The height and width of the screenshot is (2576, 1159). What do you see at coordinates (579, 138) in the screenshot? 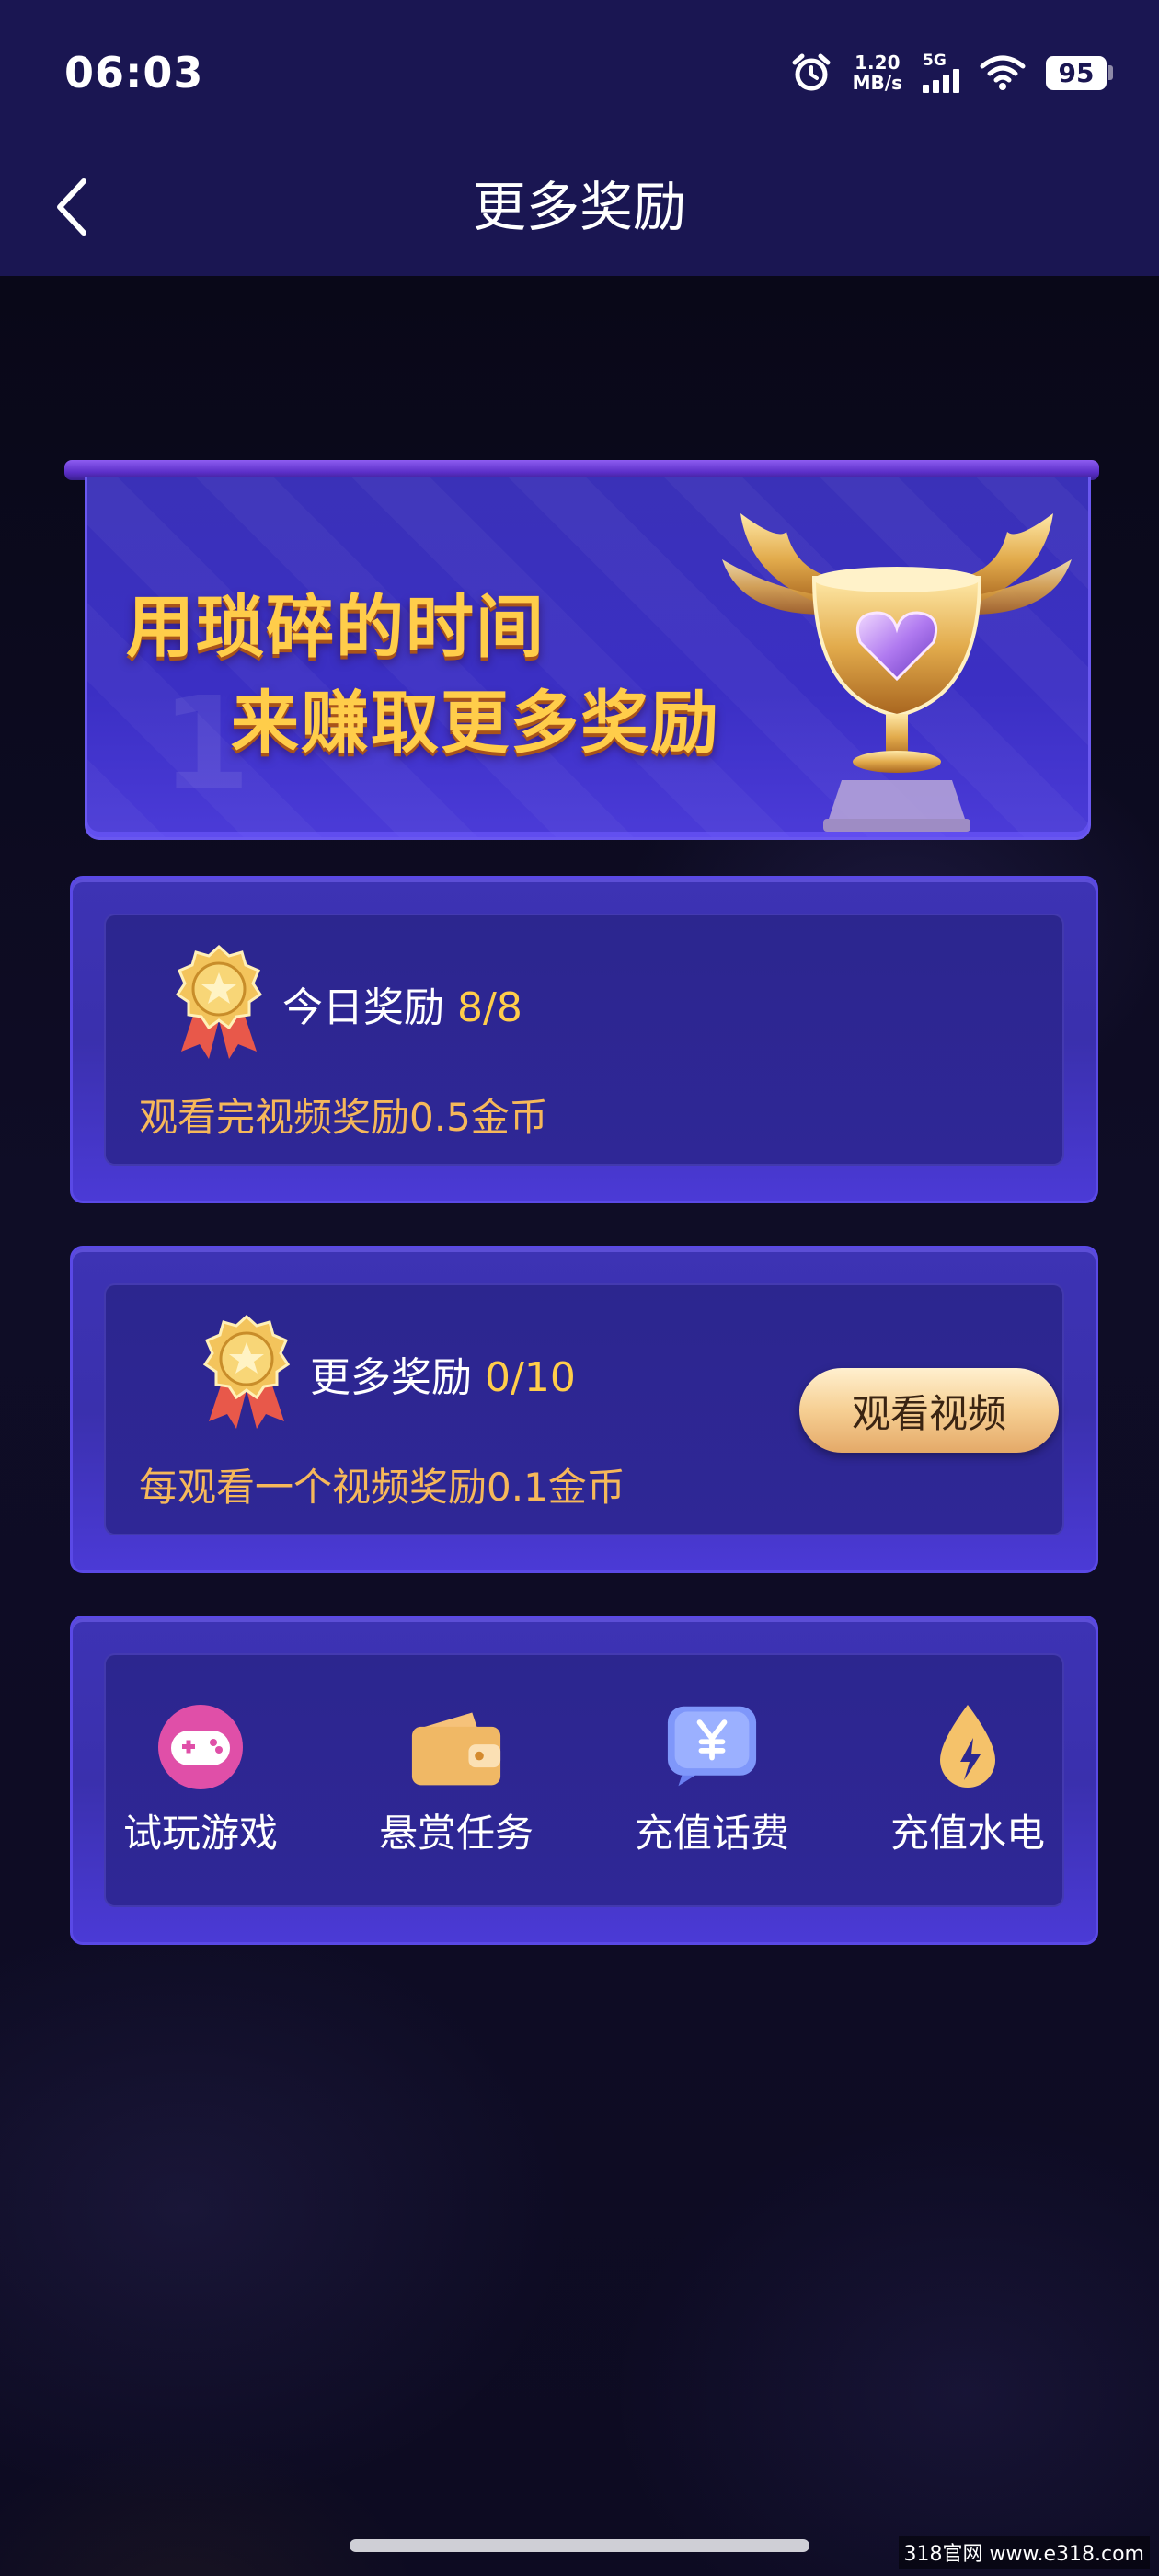
I see `top-bar: 06:03 1.20 MB/s 5G 95 更多奖励` at bounding box center [579, 138].